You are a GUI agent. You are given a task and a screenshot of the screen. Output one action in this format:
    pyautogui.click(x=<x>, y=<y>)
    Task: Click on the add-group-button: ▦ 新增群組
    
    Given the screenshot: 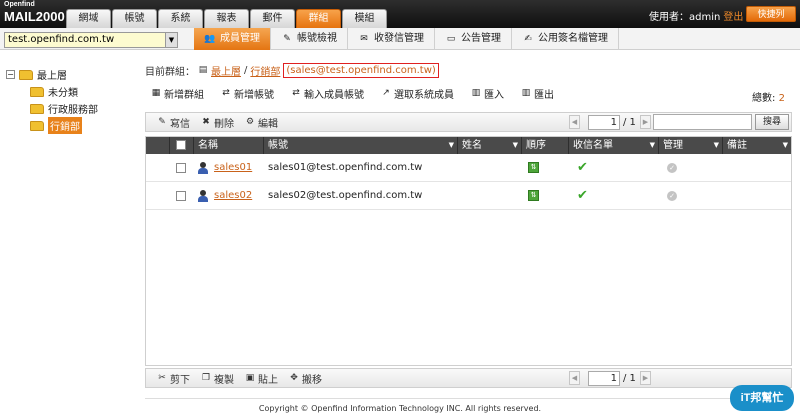 What is the action you would take?
    pyautogui.click(x=177, y=93)
    